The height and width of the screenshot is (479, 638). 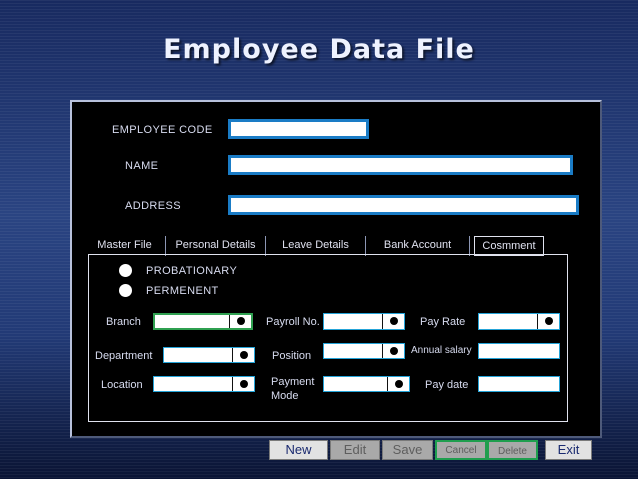 I want to click on pay-rate-dropdown-button, so click(x=548, y=321).